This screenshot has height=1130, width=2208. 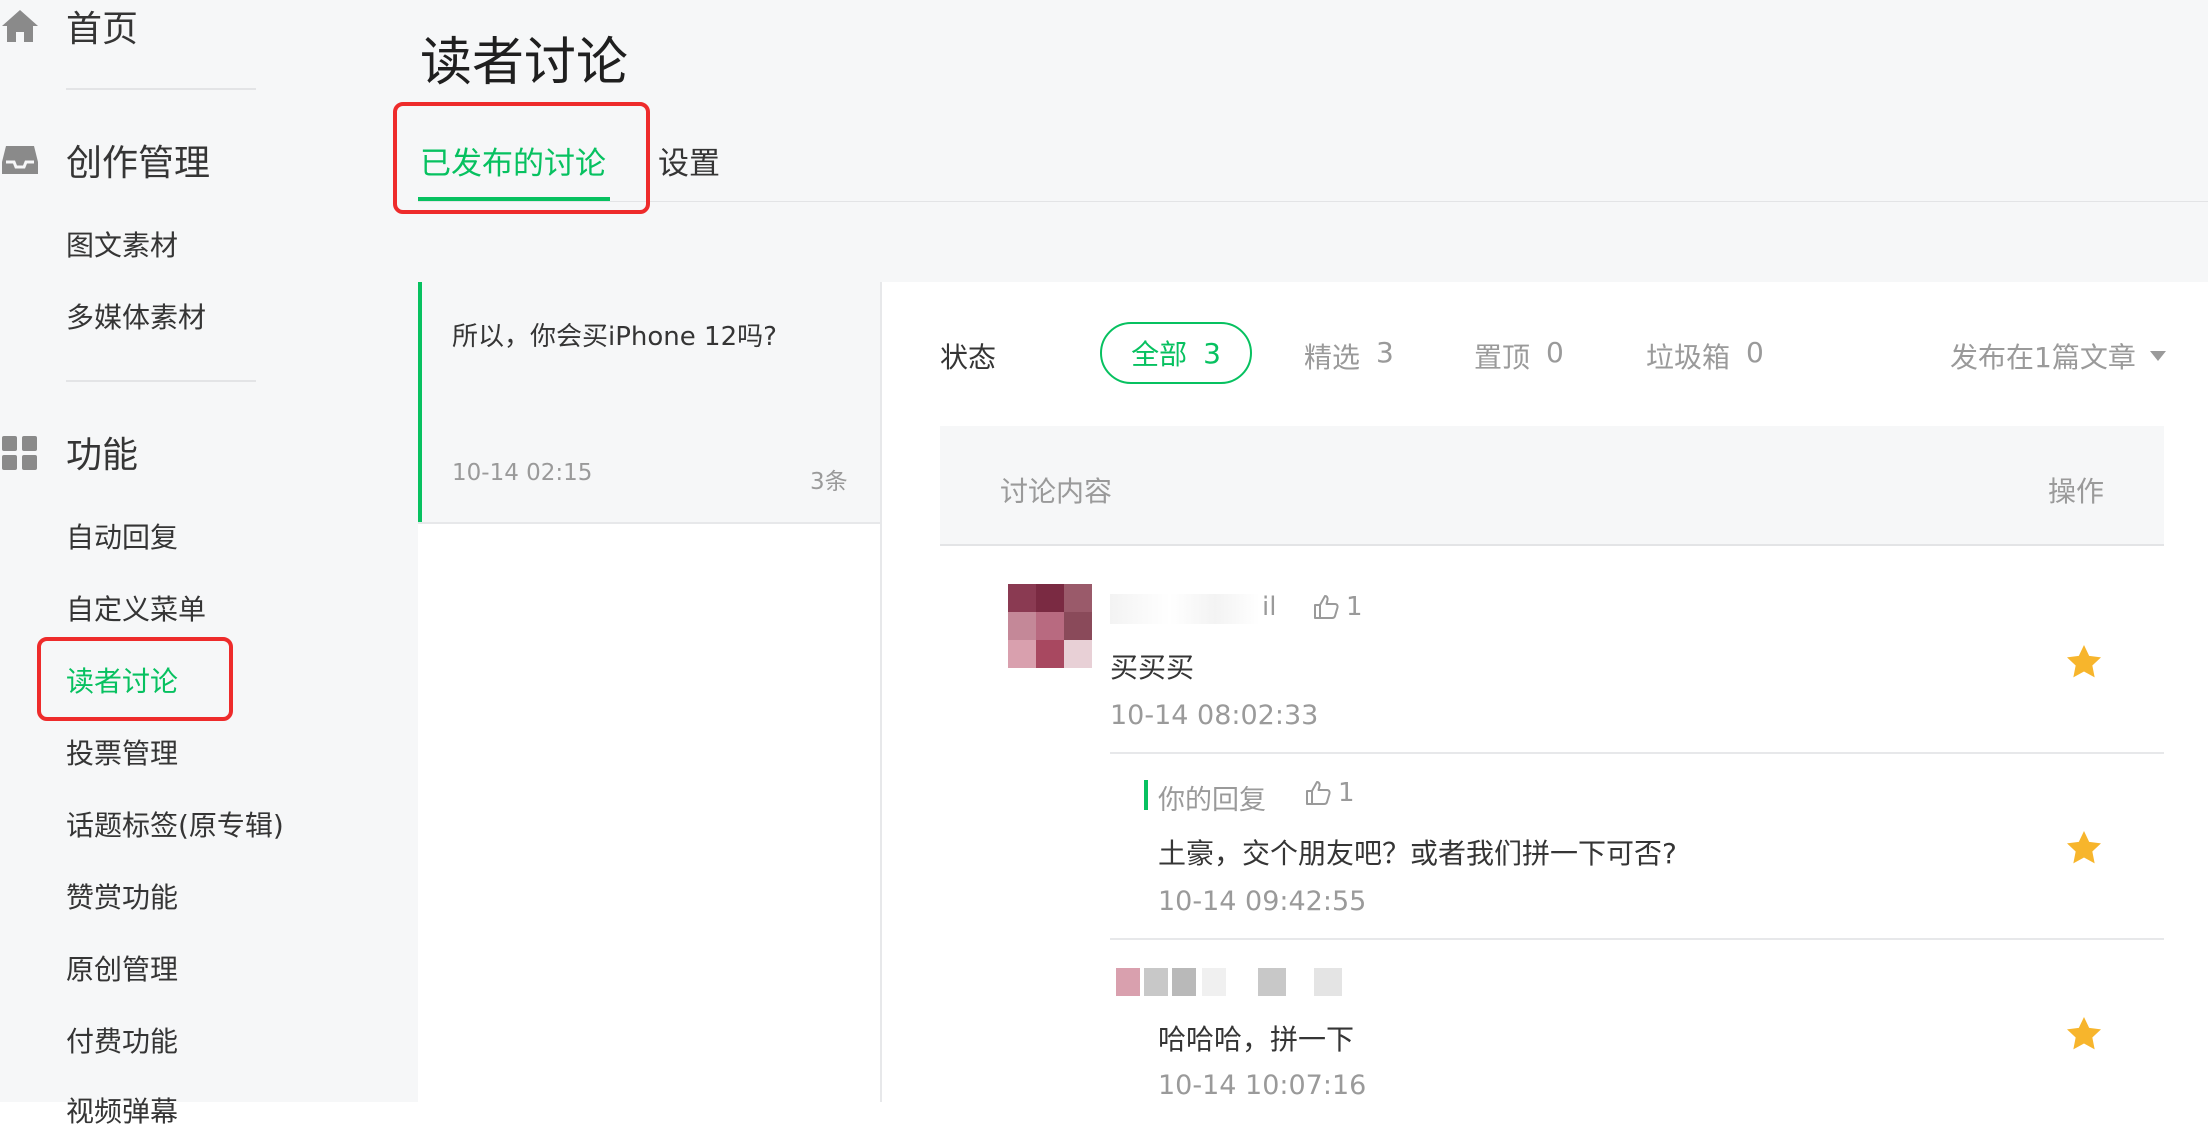 I want to click on content-gap, so click(x=1313, y=242).